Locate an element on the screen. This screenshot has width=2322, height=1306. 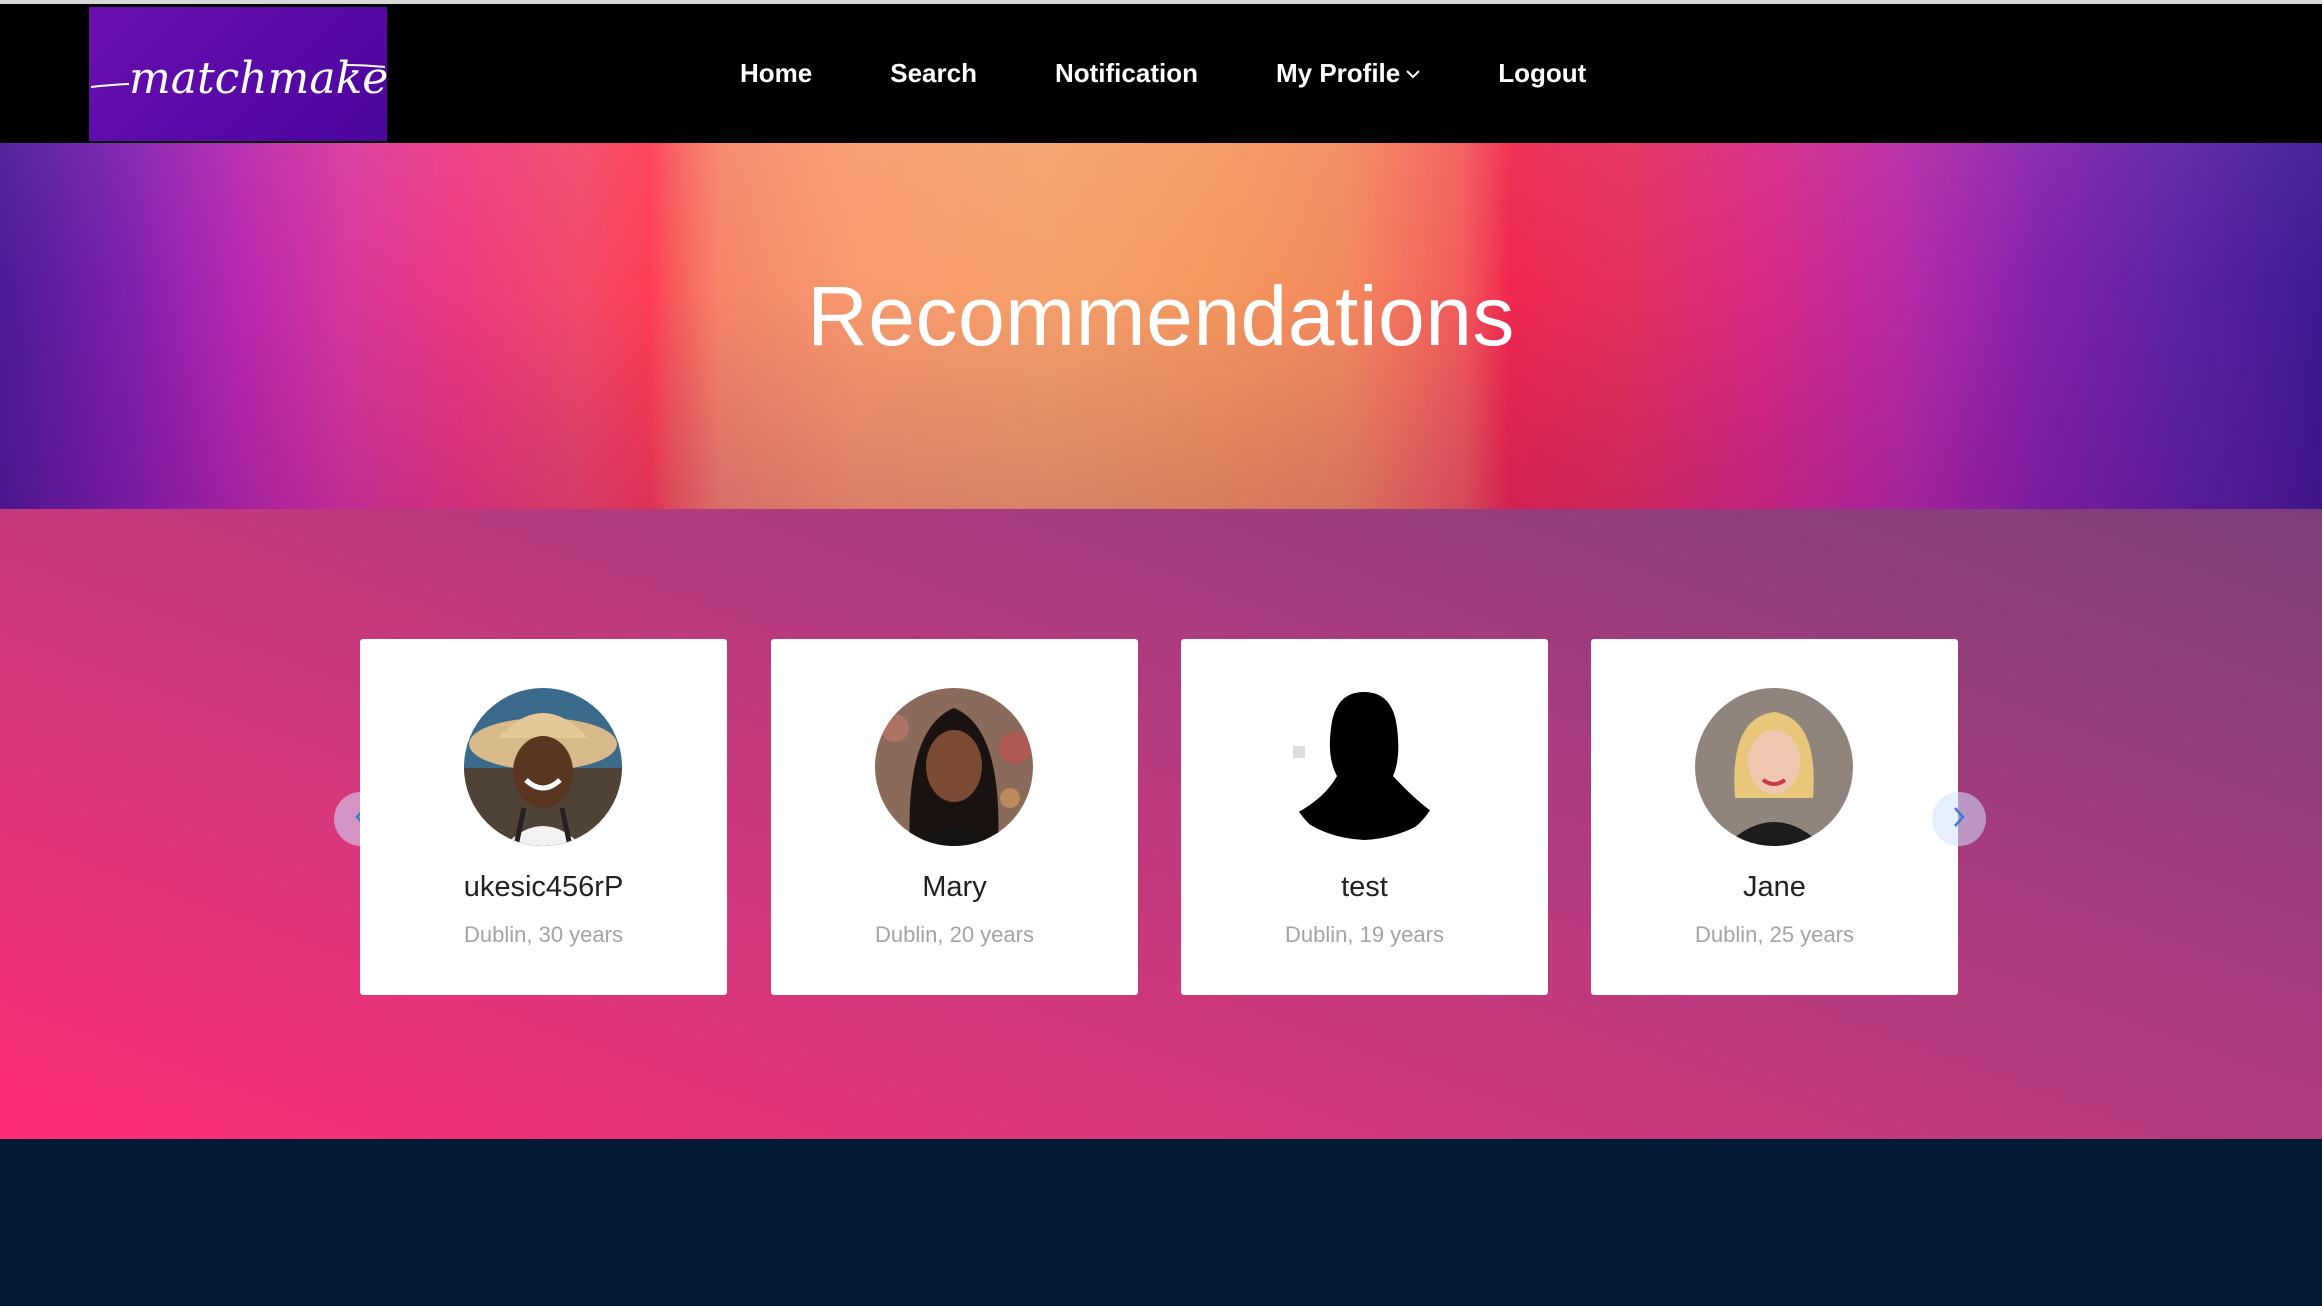
page-title: Recommendations is located at coordinates (1161, 316).